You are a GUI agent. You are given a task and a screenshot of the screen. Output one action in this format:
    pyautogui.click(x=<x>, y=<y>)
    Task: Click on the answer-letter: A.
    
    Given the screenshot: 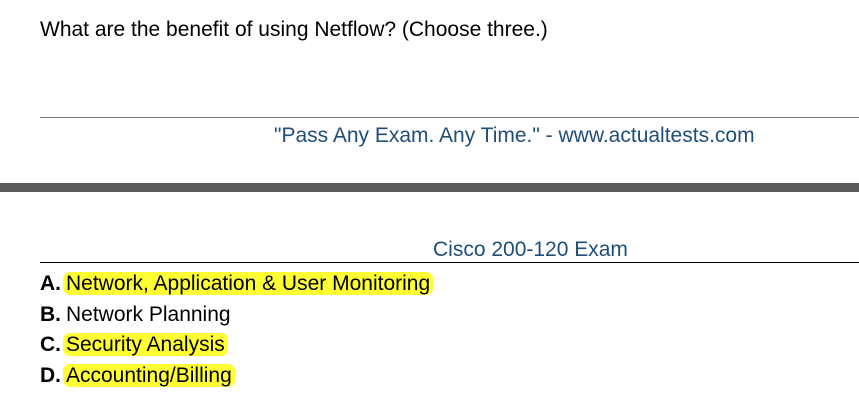 What is the action you would take?
    pyautogui.click(x=50, y=283)
    